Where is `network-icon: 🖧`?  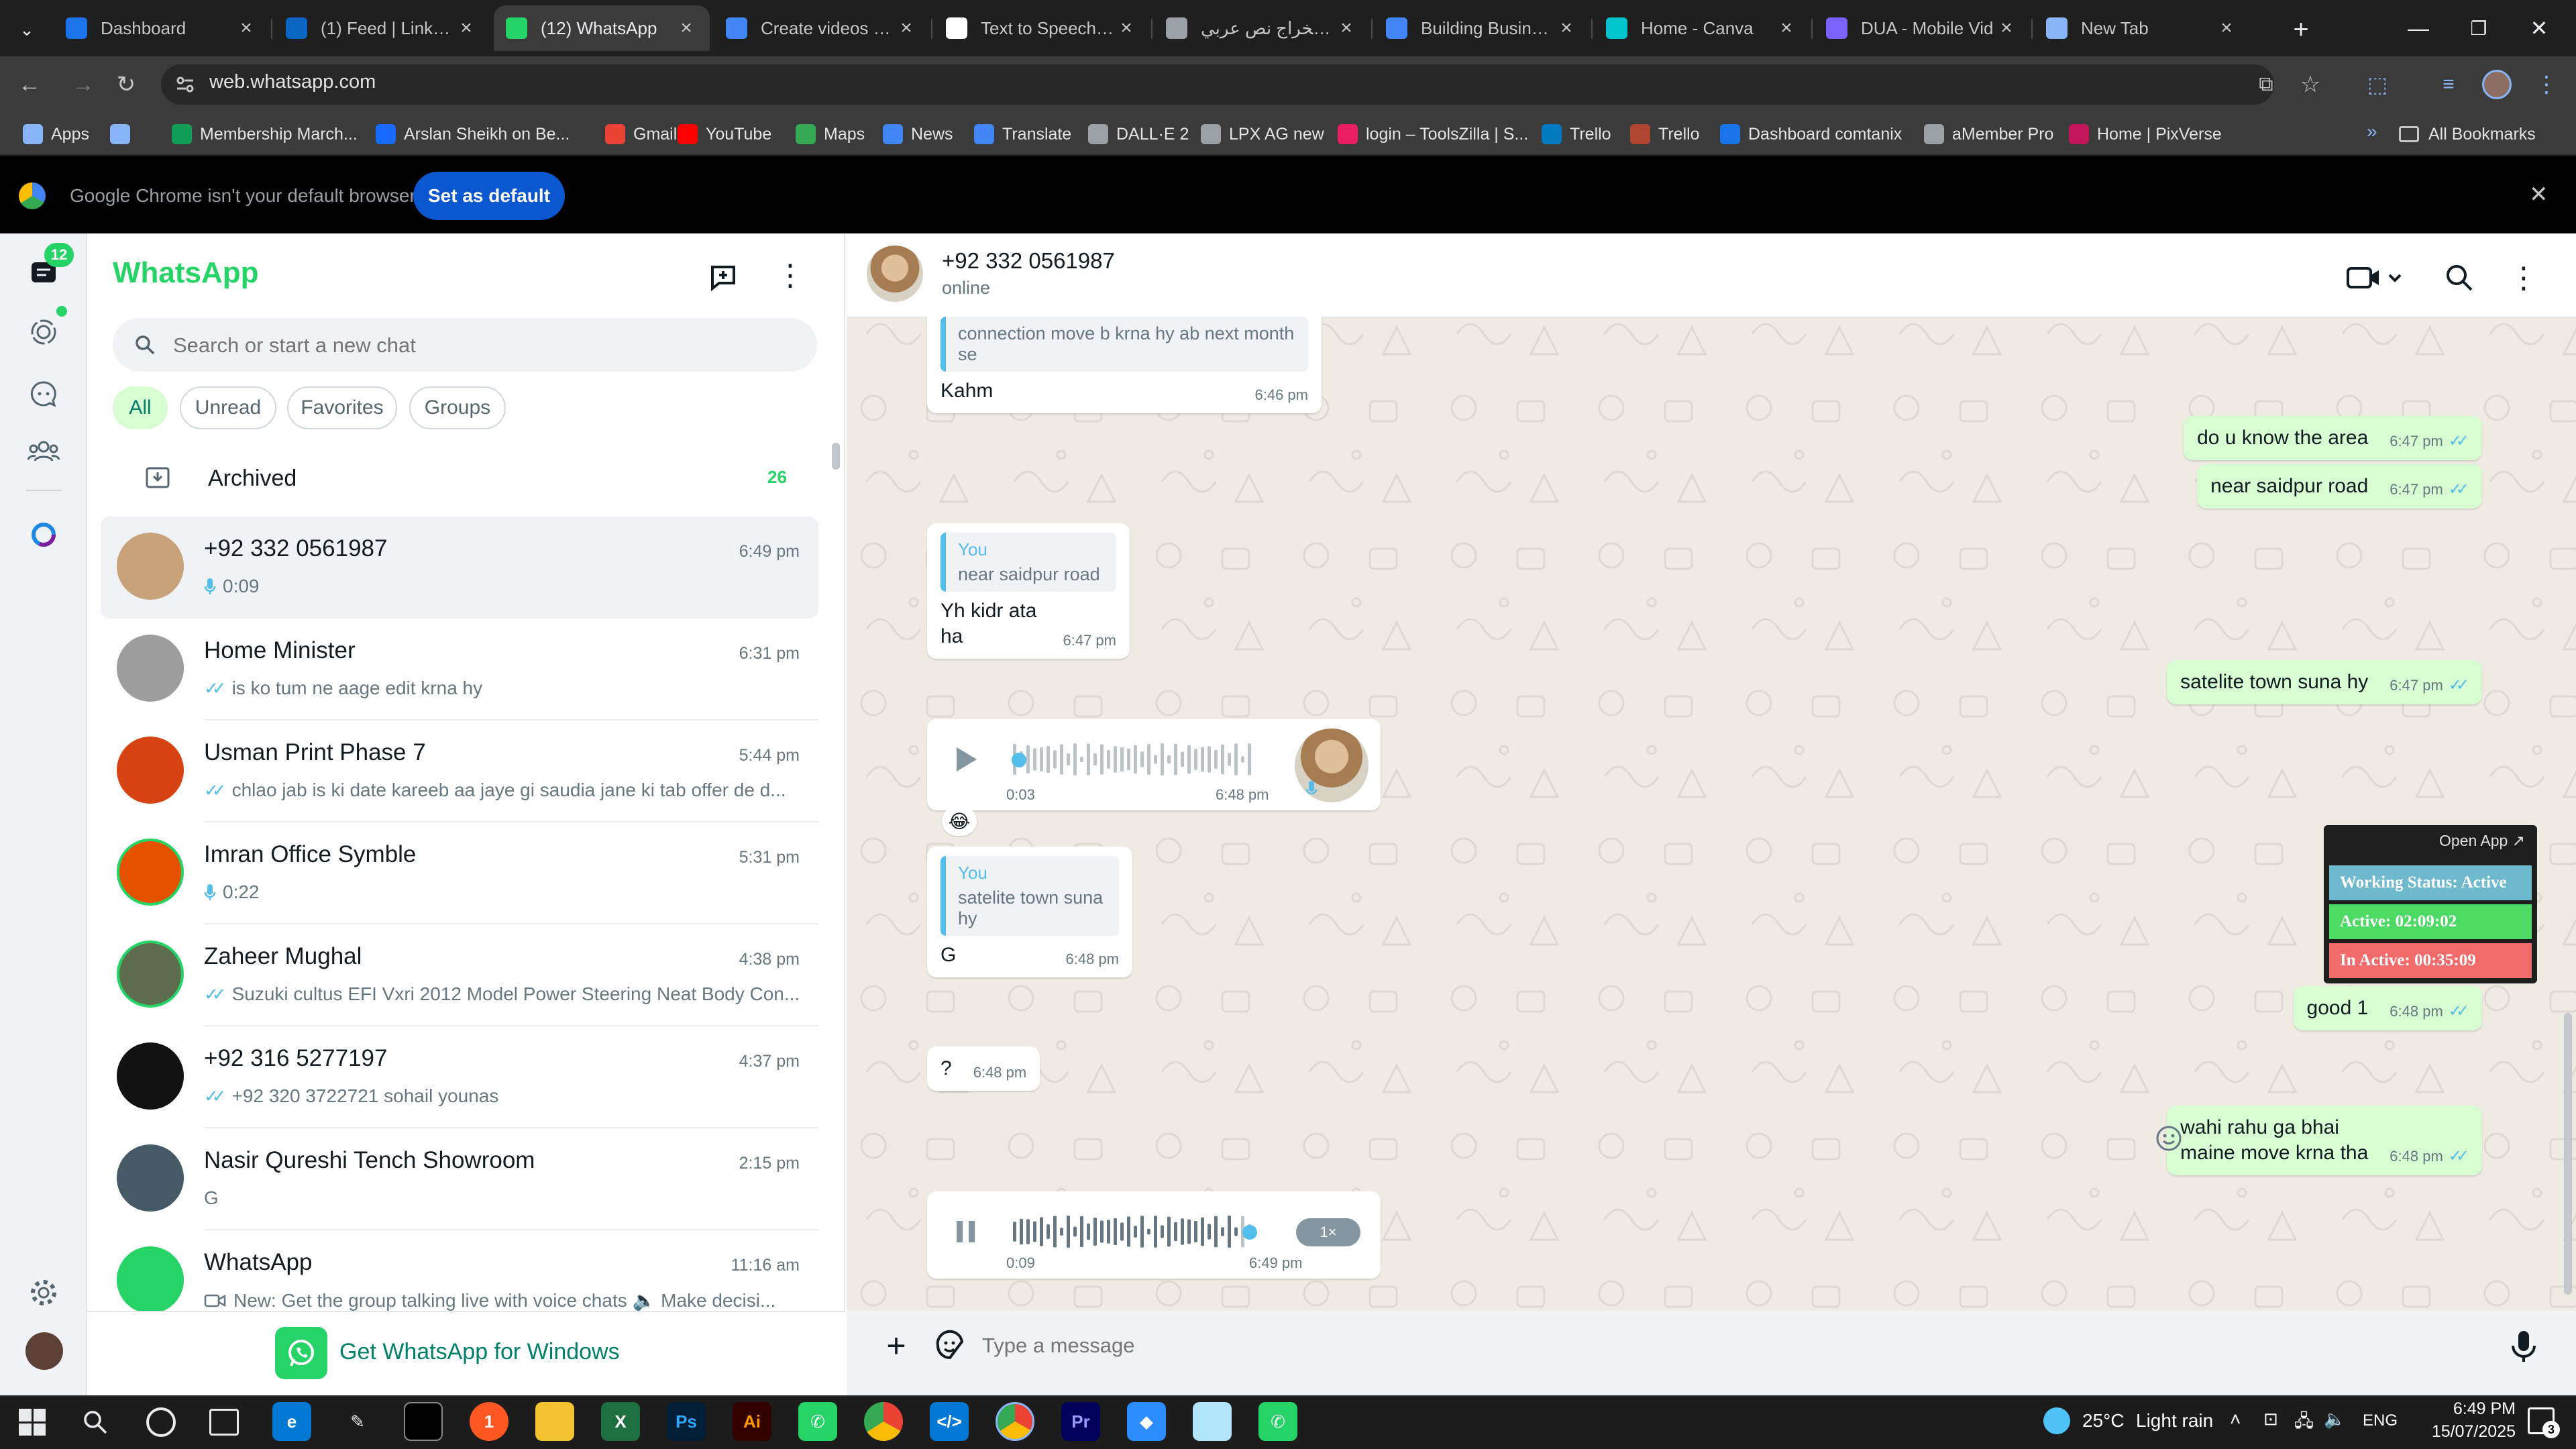
network-icon: 🖧 is located at coordinates (2304, 1423).